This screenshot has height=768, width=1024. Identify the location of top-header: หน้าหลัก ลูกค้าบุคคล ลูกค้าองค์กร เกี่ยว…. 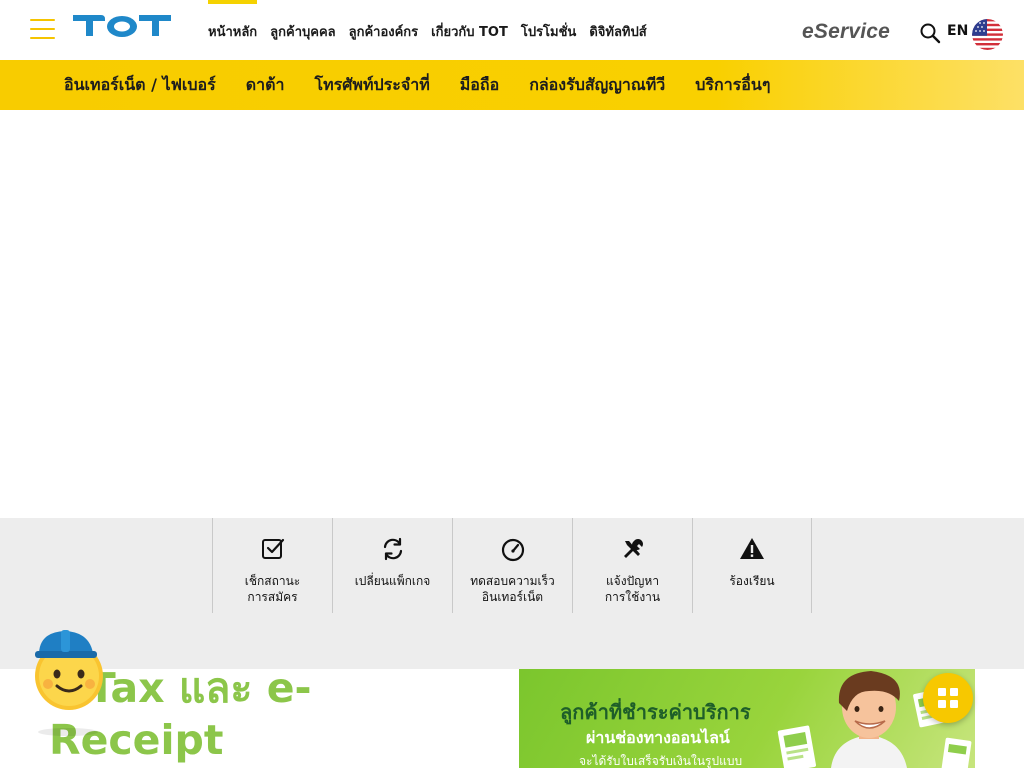
(512, 30).